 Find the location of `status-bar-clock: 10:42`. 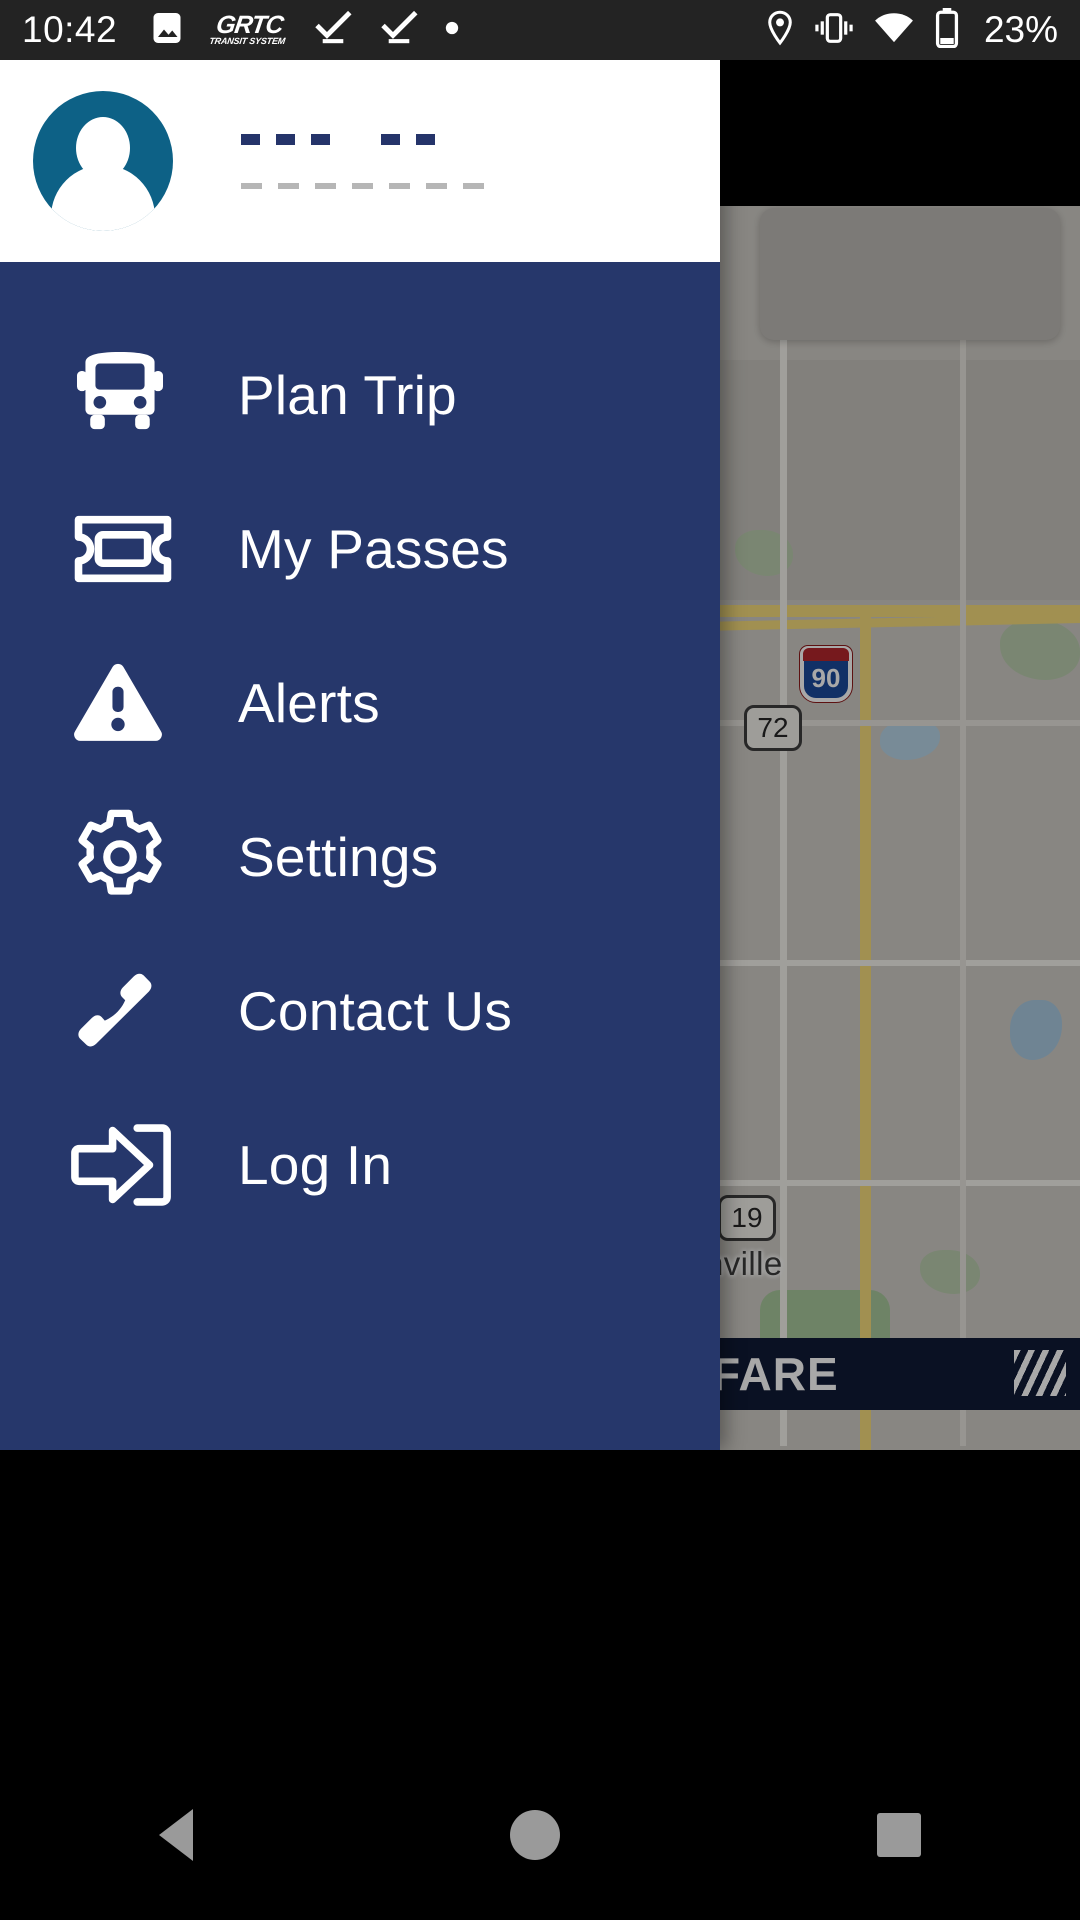

status-bar-clock: 10:42 is located at coordinates (70, 29).